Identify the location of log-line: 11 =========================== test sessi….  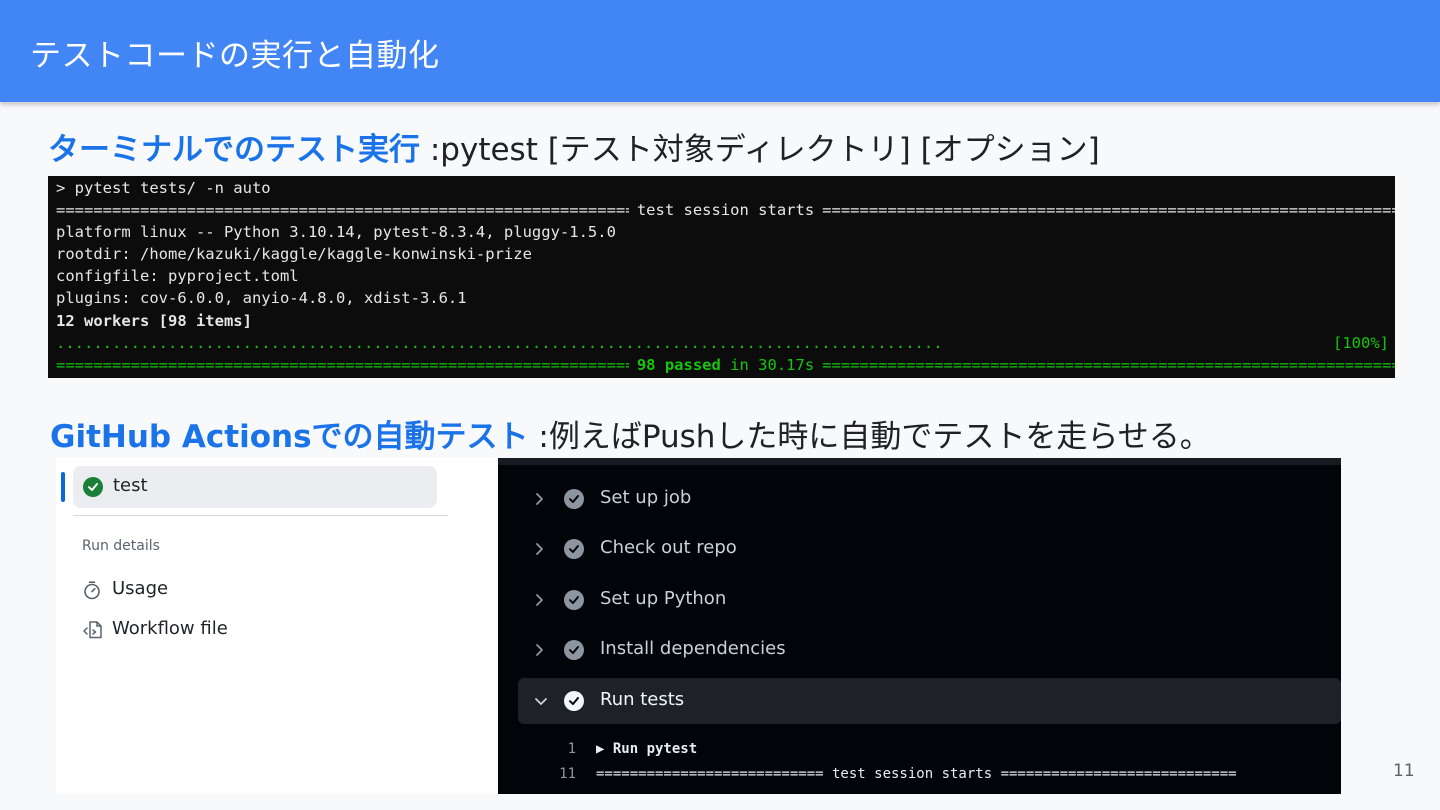
(891, 774).